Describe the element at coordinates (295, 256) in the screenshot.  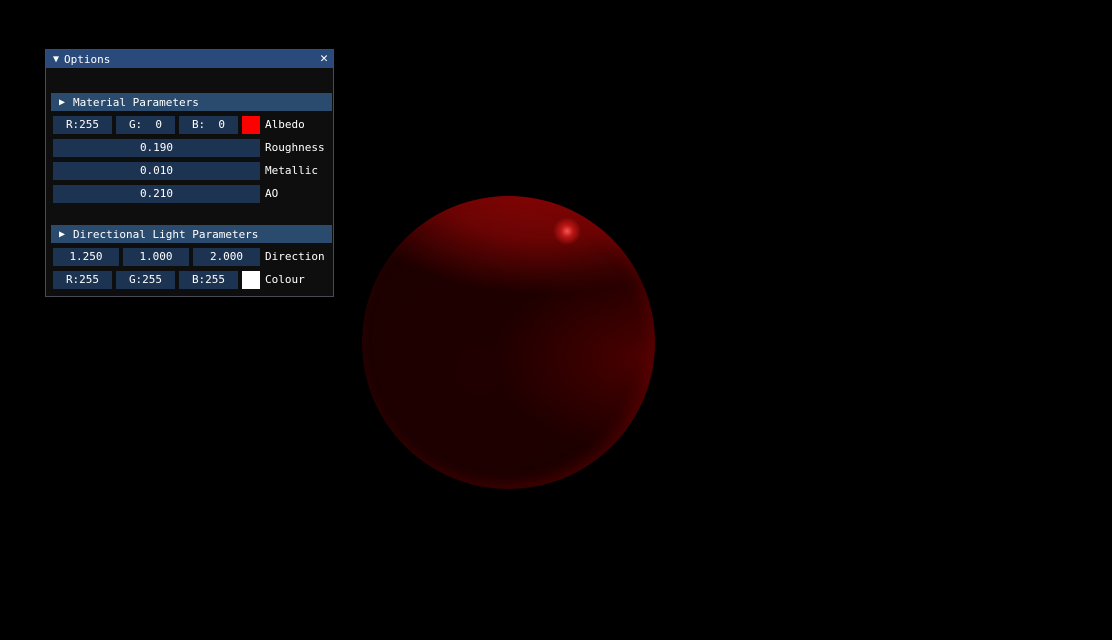
I see `direction-label: Direction` at that location.